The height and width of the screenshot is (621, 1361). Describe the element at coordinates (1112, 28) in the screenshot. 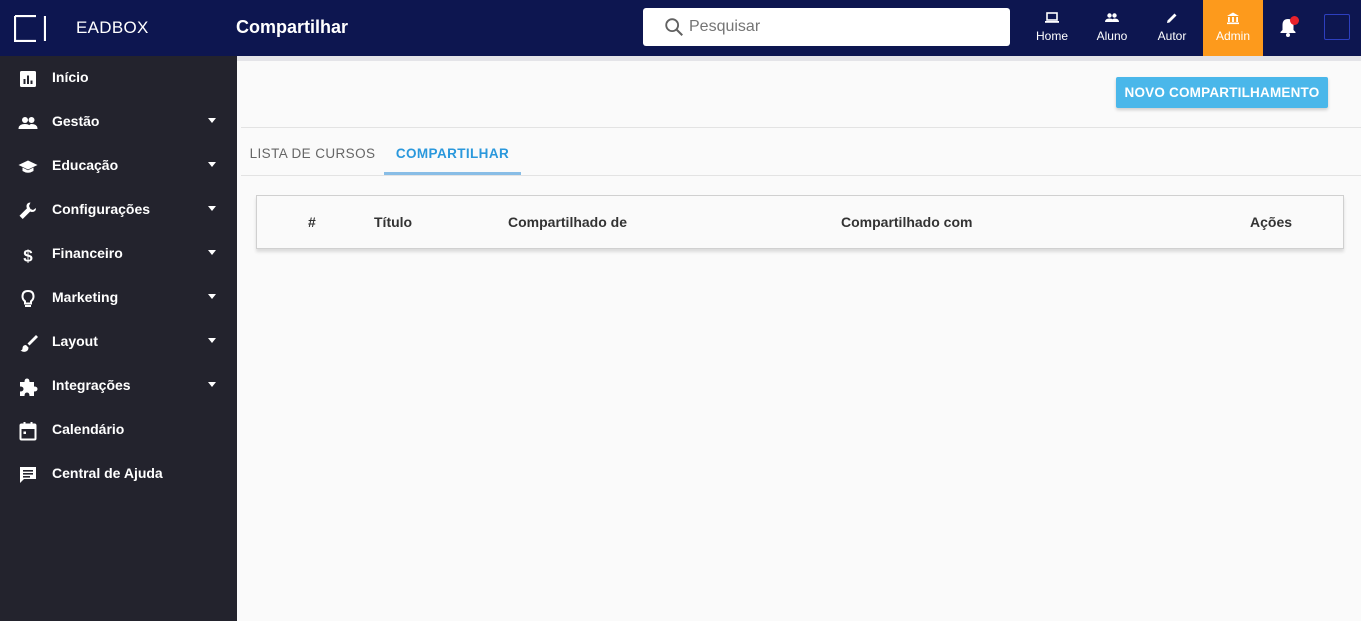

I see `nav-aluno-button: Aluno` at that location.